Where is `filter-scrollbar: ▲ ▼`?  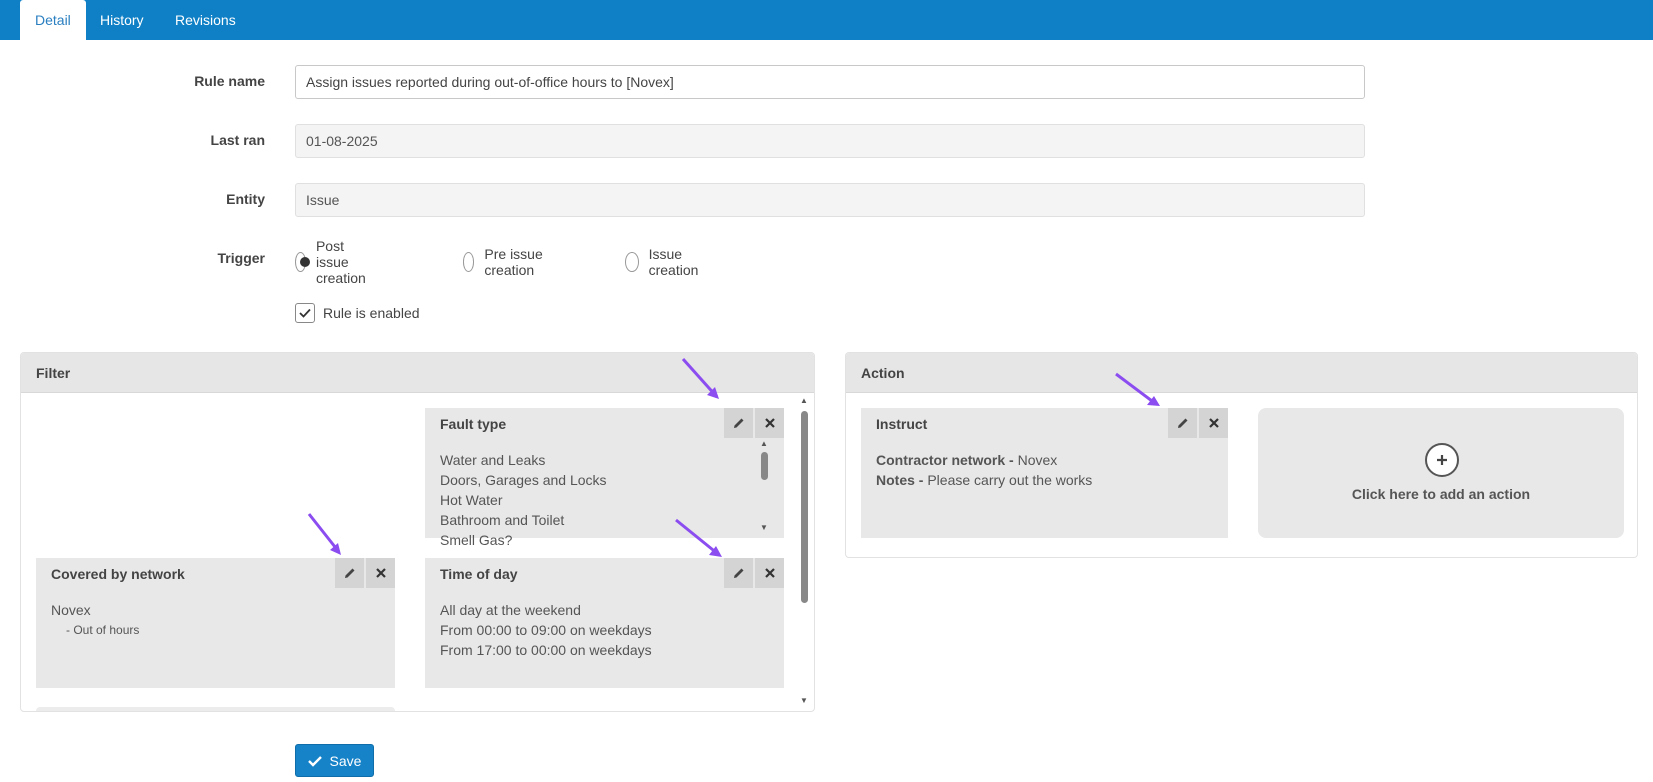
filter-scrollbar: ▲ ▼ is located at coordinates (804, 551).